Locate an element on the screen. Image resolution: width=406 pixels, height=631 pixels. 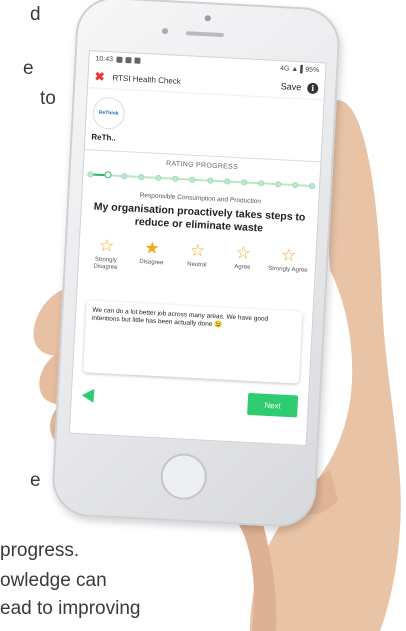
rating-option-strongly-agree: ☆ Strongly Agree is located at coordinates (288, 263).